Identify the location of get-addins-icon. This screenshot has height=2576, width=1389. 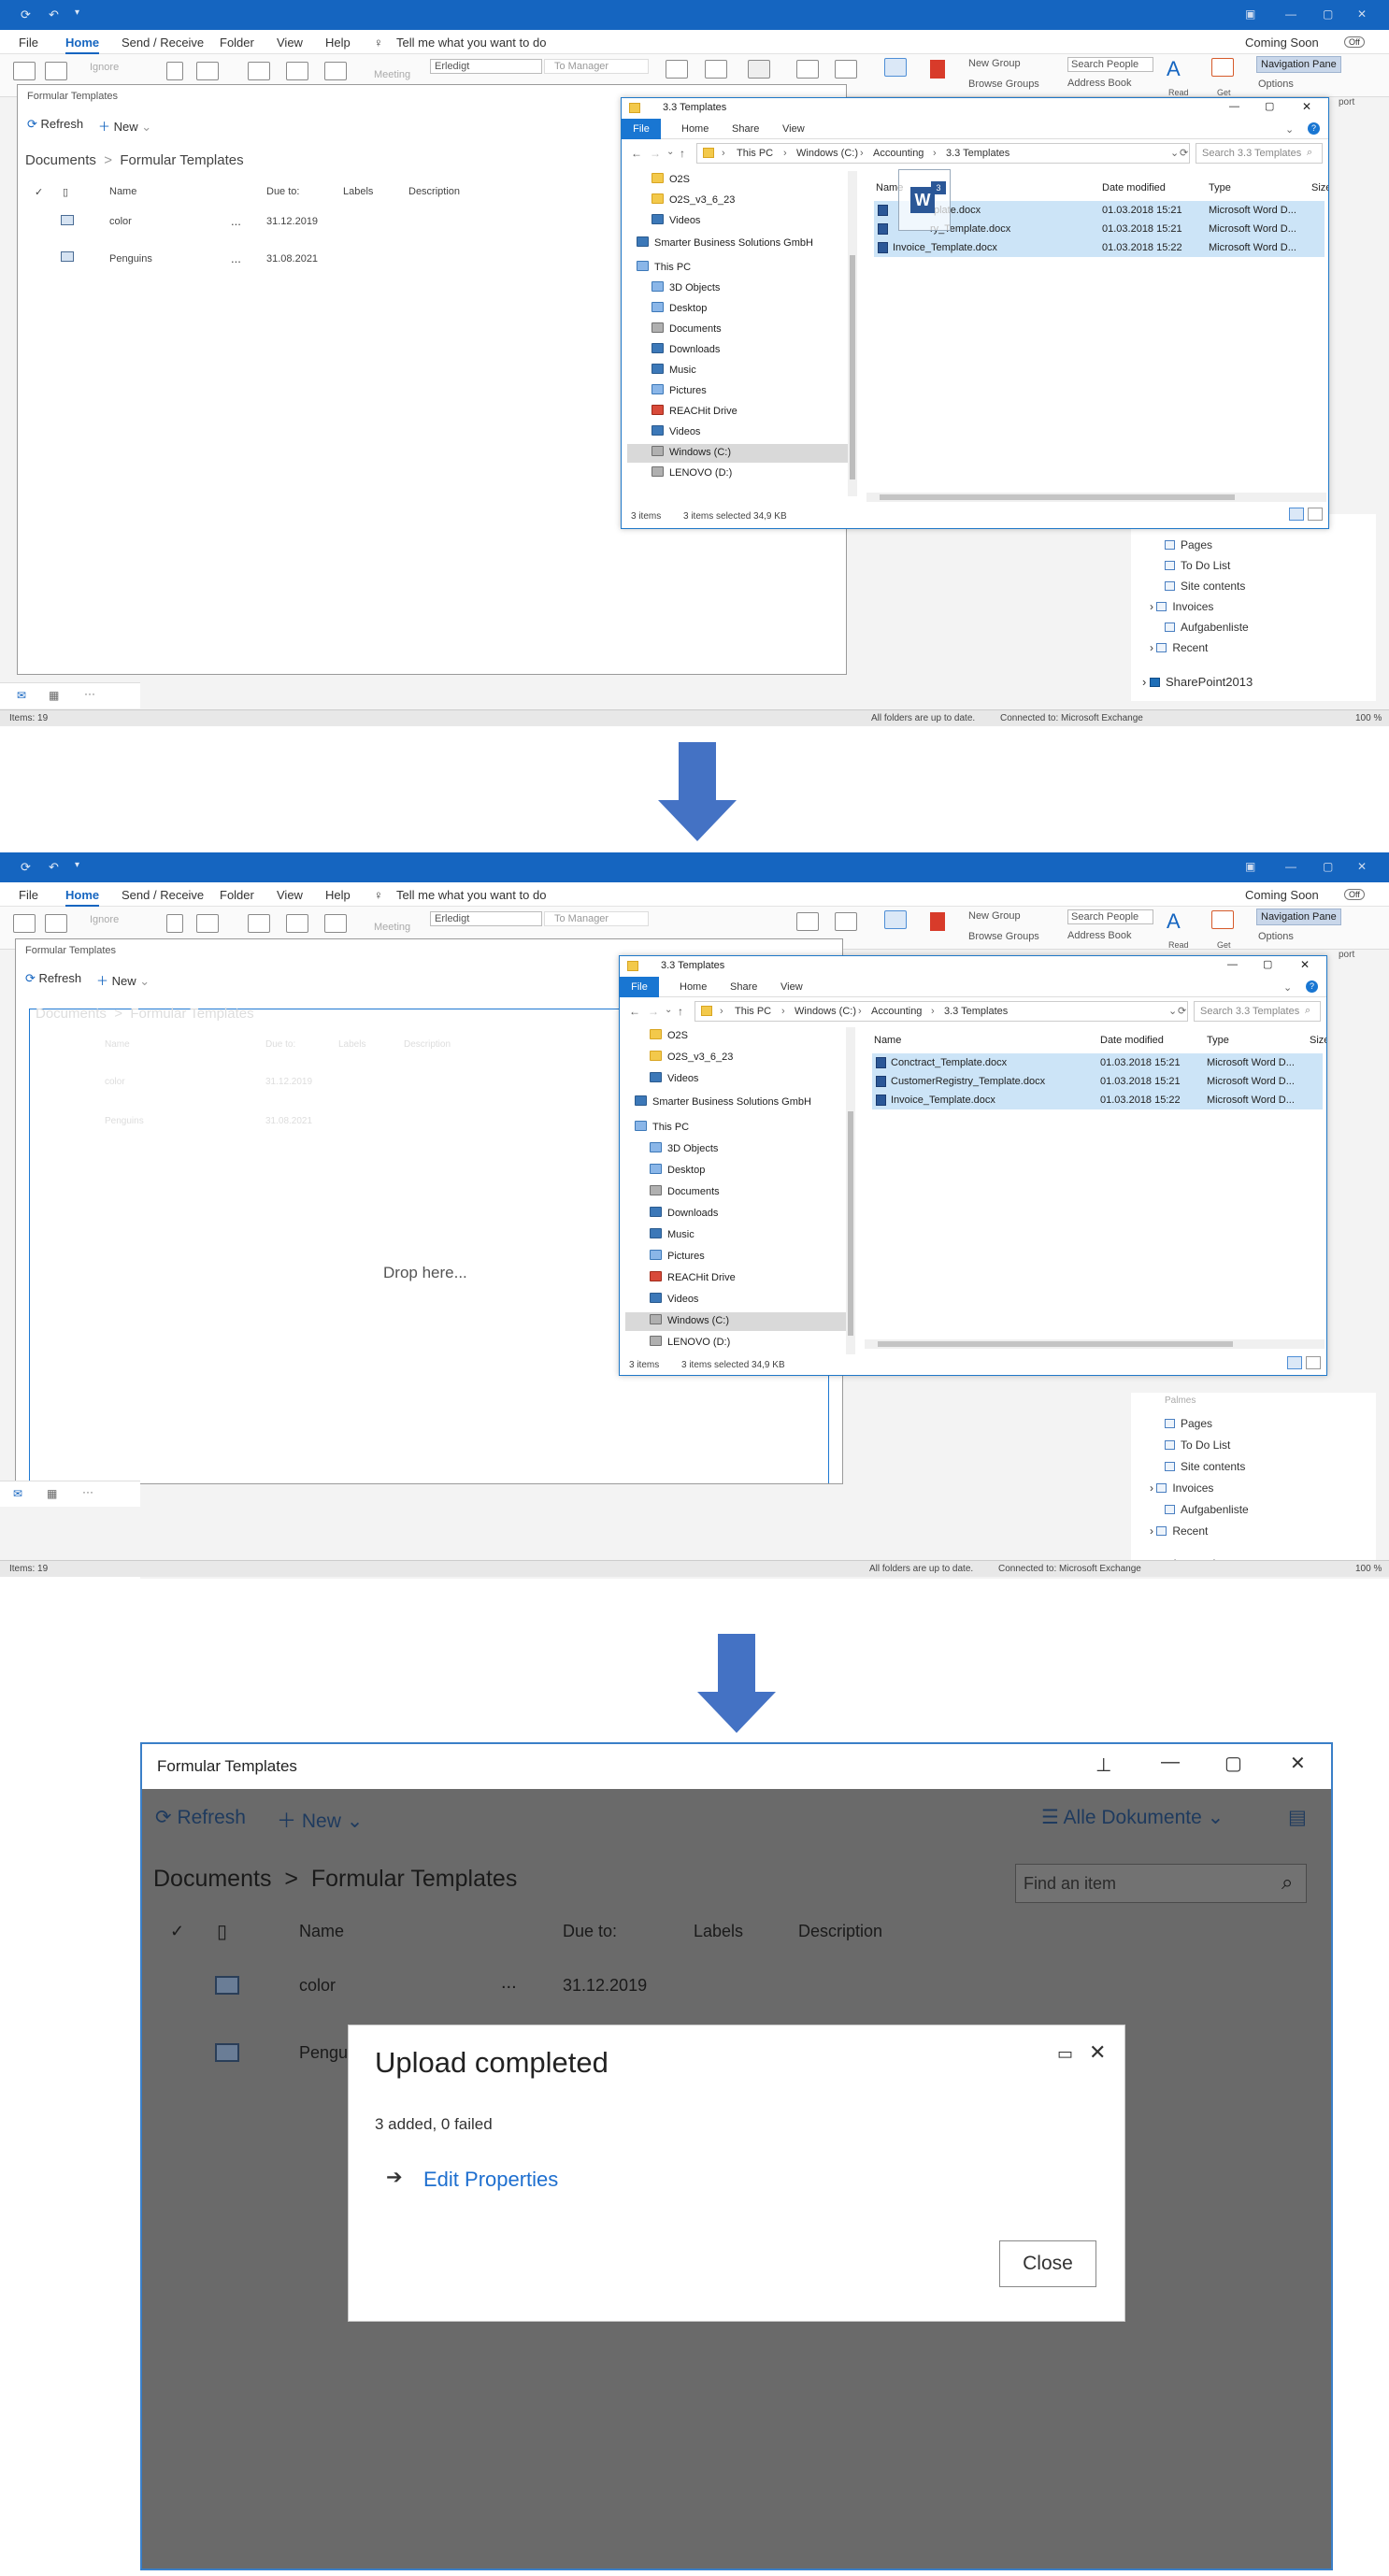
(1222, 67).